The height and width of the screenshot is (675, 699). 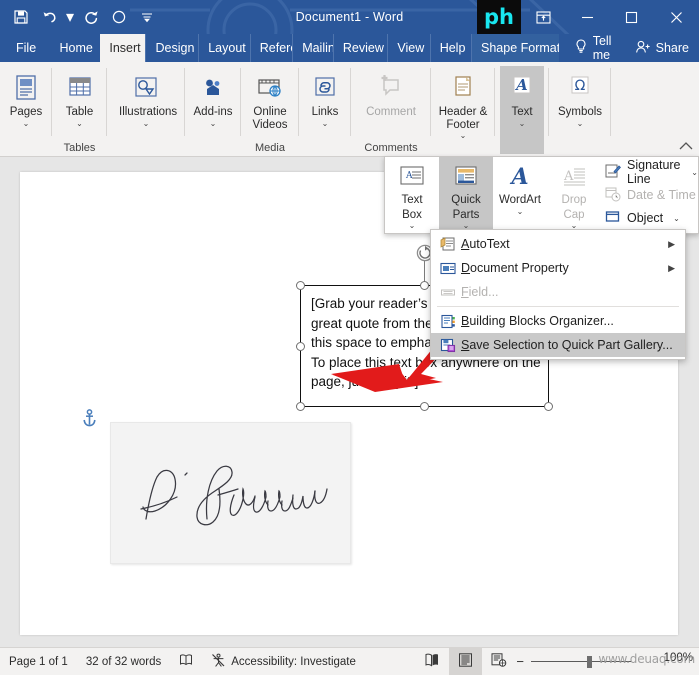 What do you see at coordinates (23, 48) in the screenshot?
I see `tab-file: File` at bounding box center [23, 48].